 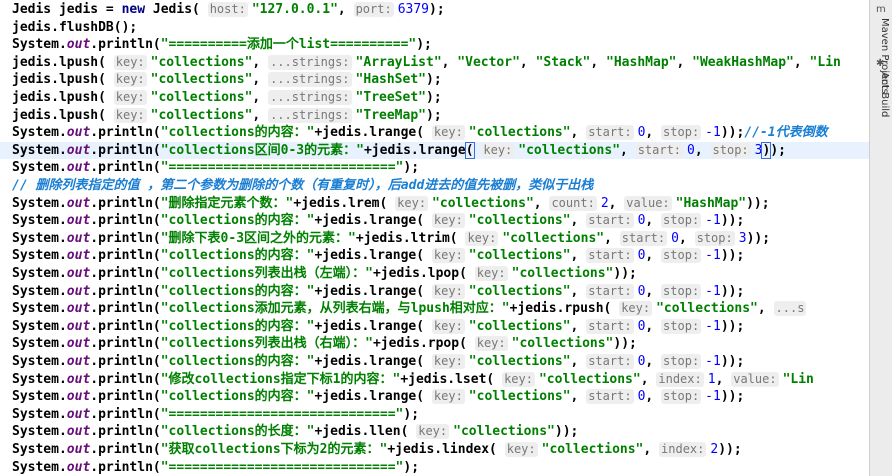 What do you see at coordinates (282, 168) in the screenshot?
I see `code-token: "============================="` at bounding box center [282, 168].